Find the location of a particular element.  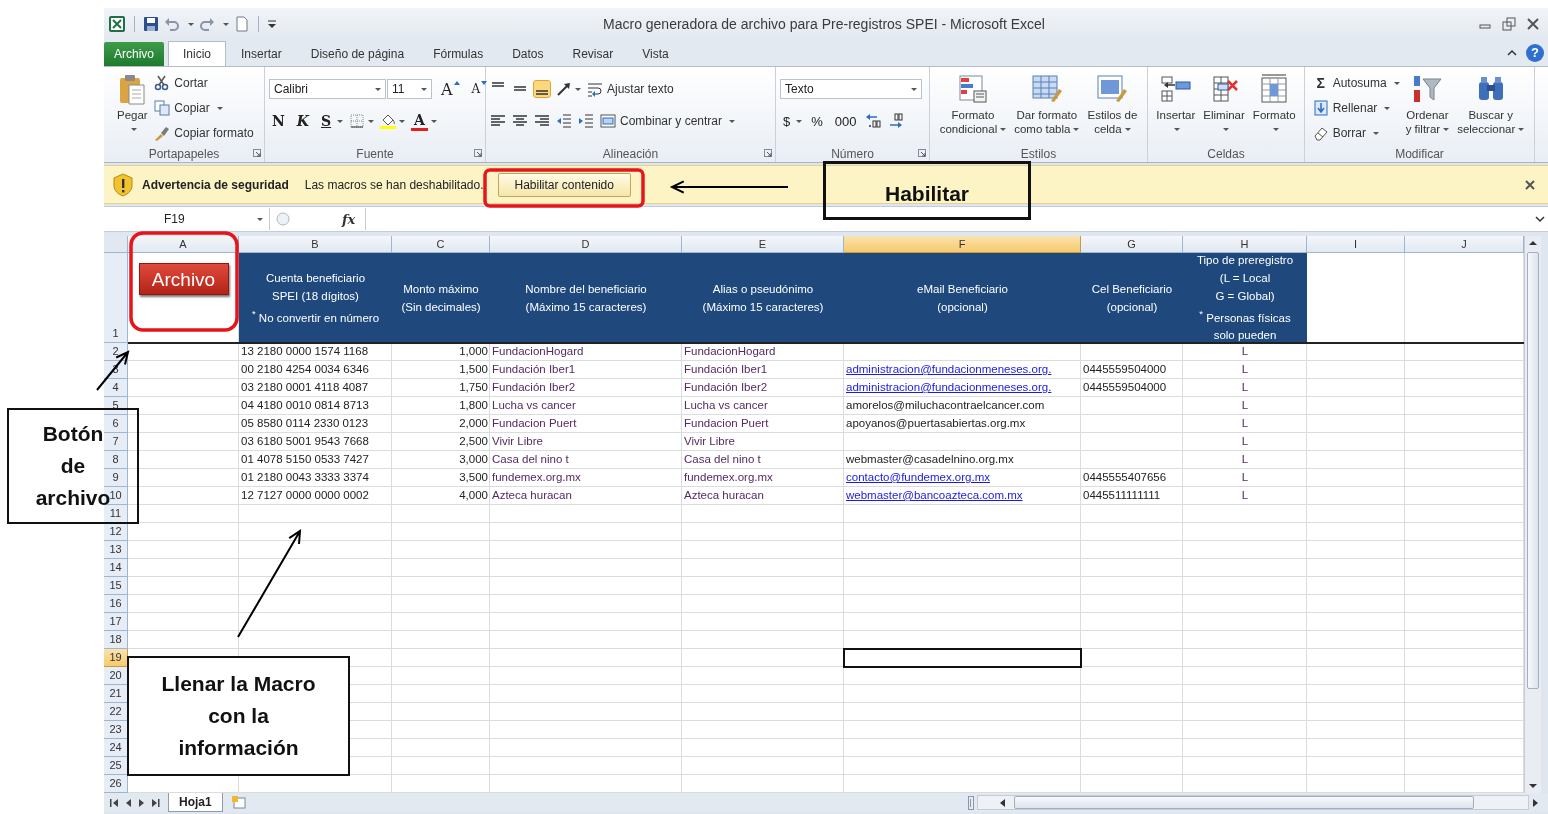

row-header: 13 is located at coordinates (116, 550).